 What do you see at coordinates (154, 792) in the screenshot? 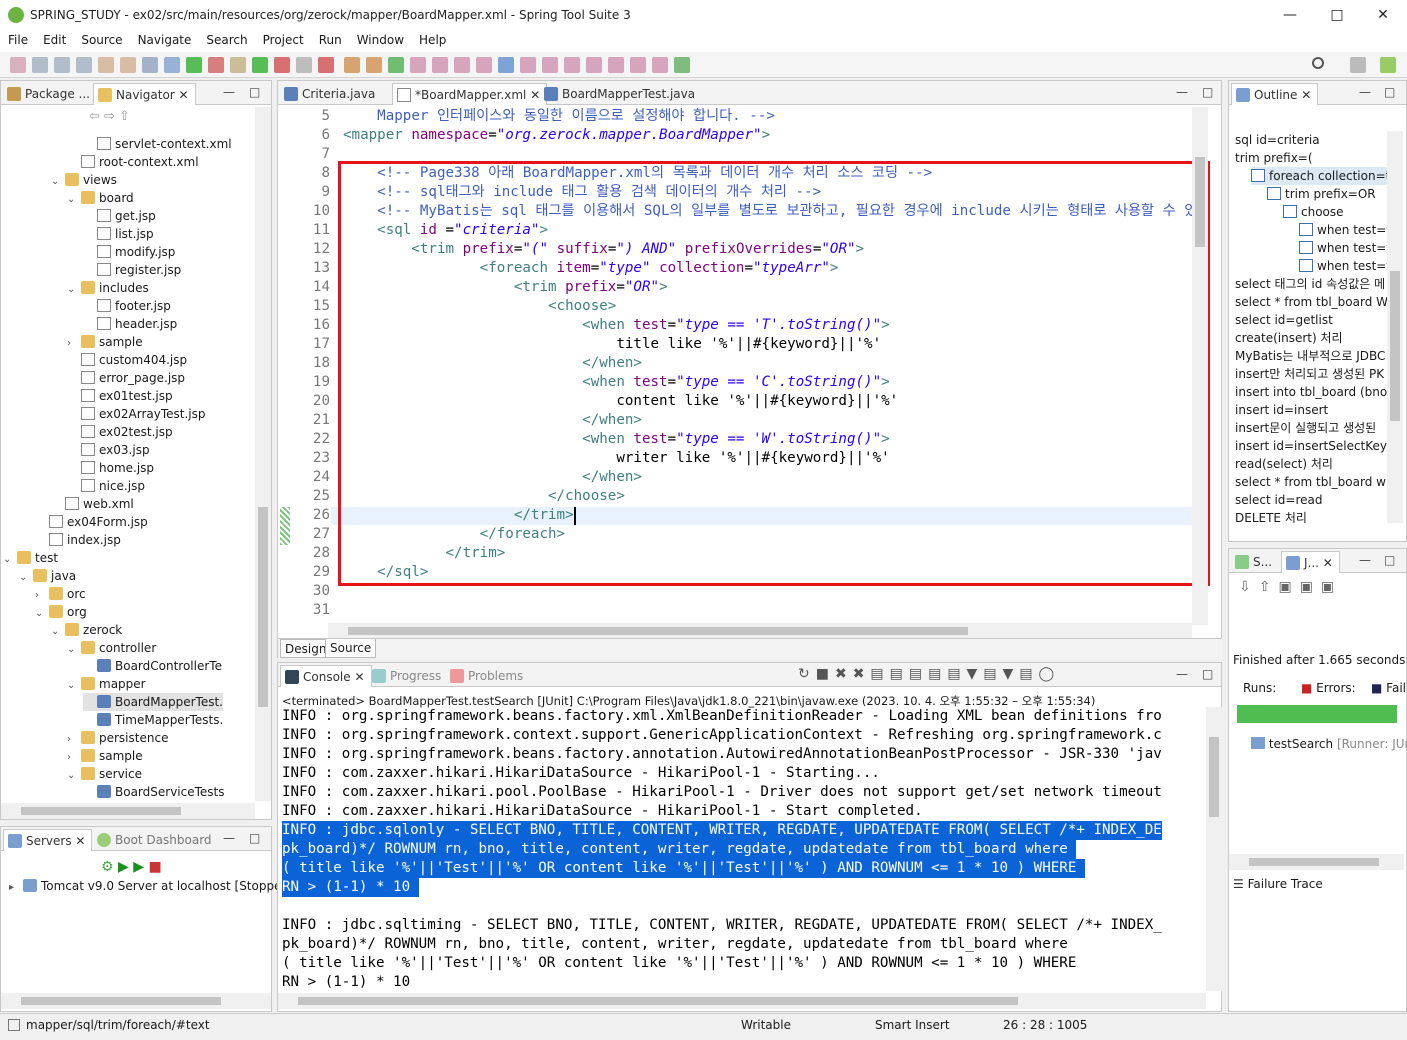
I see `tree-item: BoardServiceTests` at bounding box center [154, 792].